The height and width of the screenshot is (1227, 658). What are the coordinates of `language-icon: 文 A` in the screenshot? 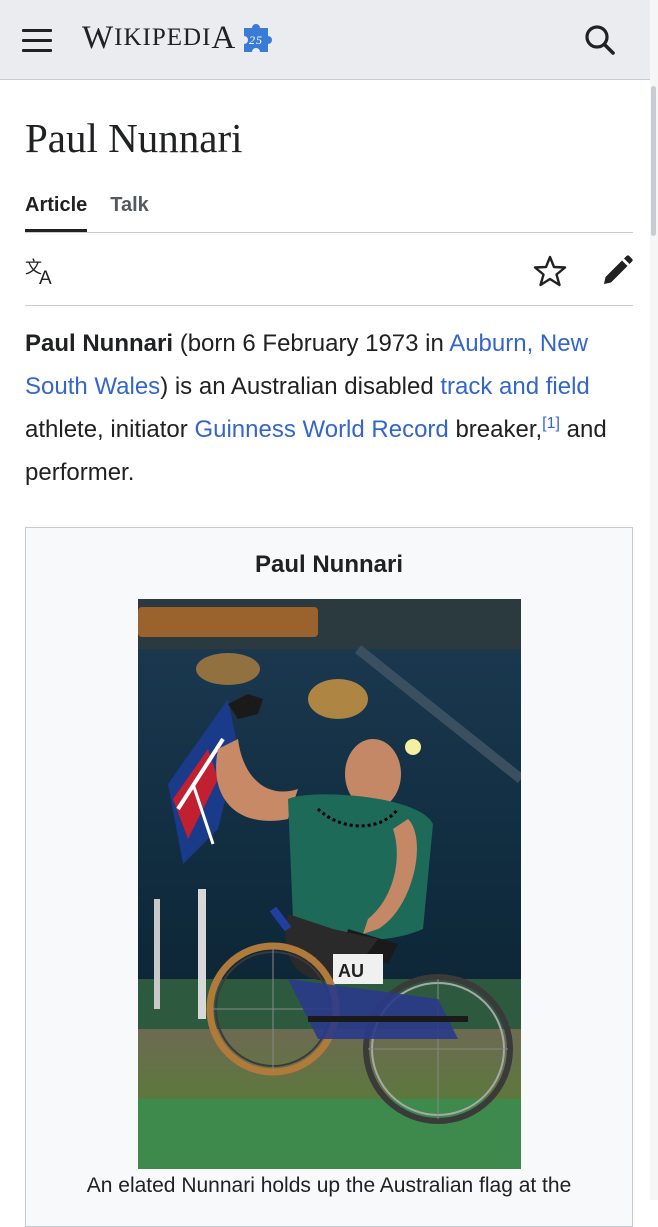 It's located at (42, 271).